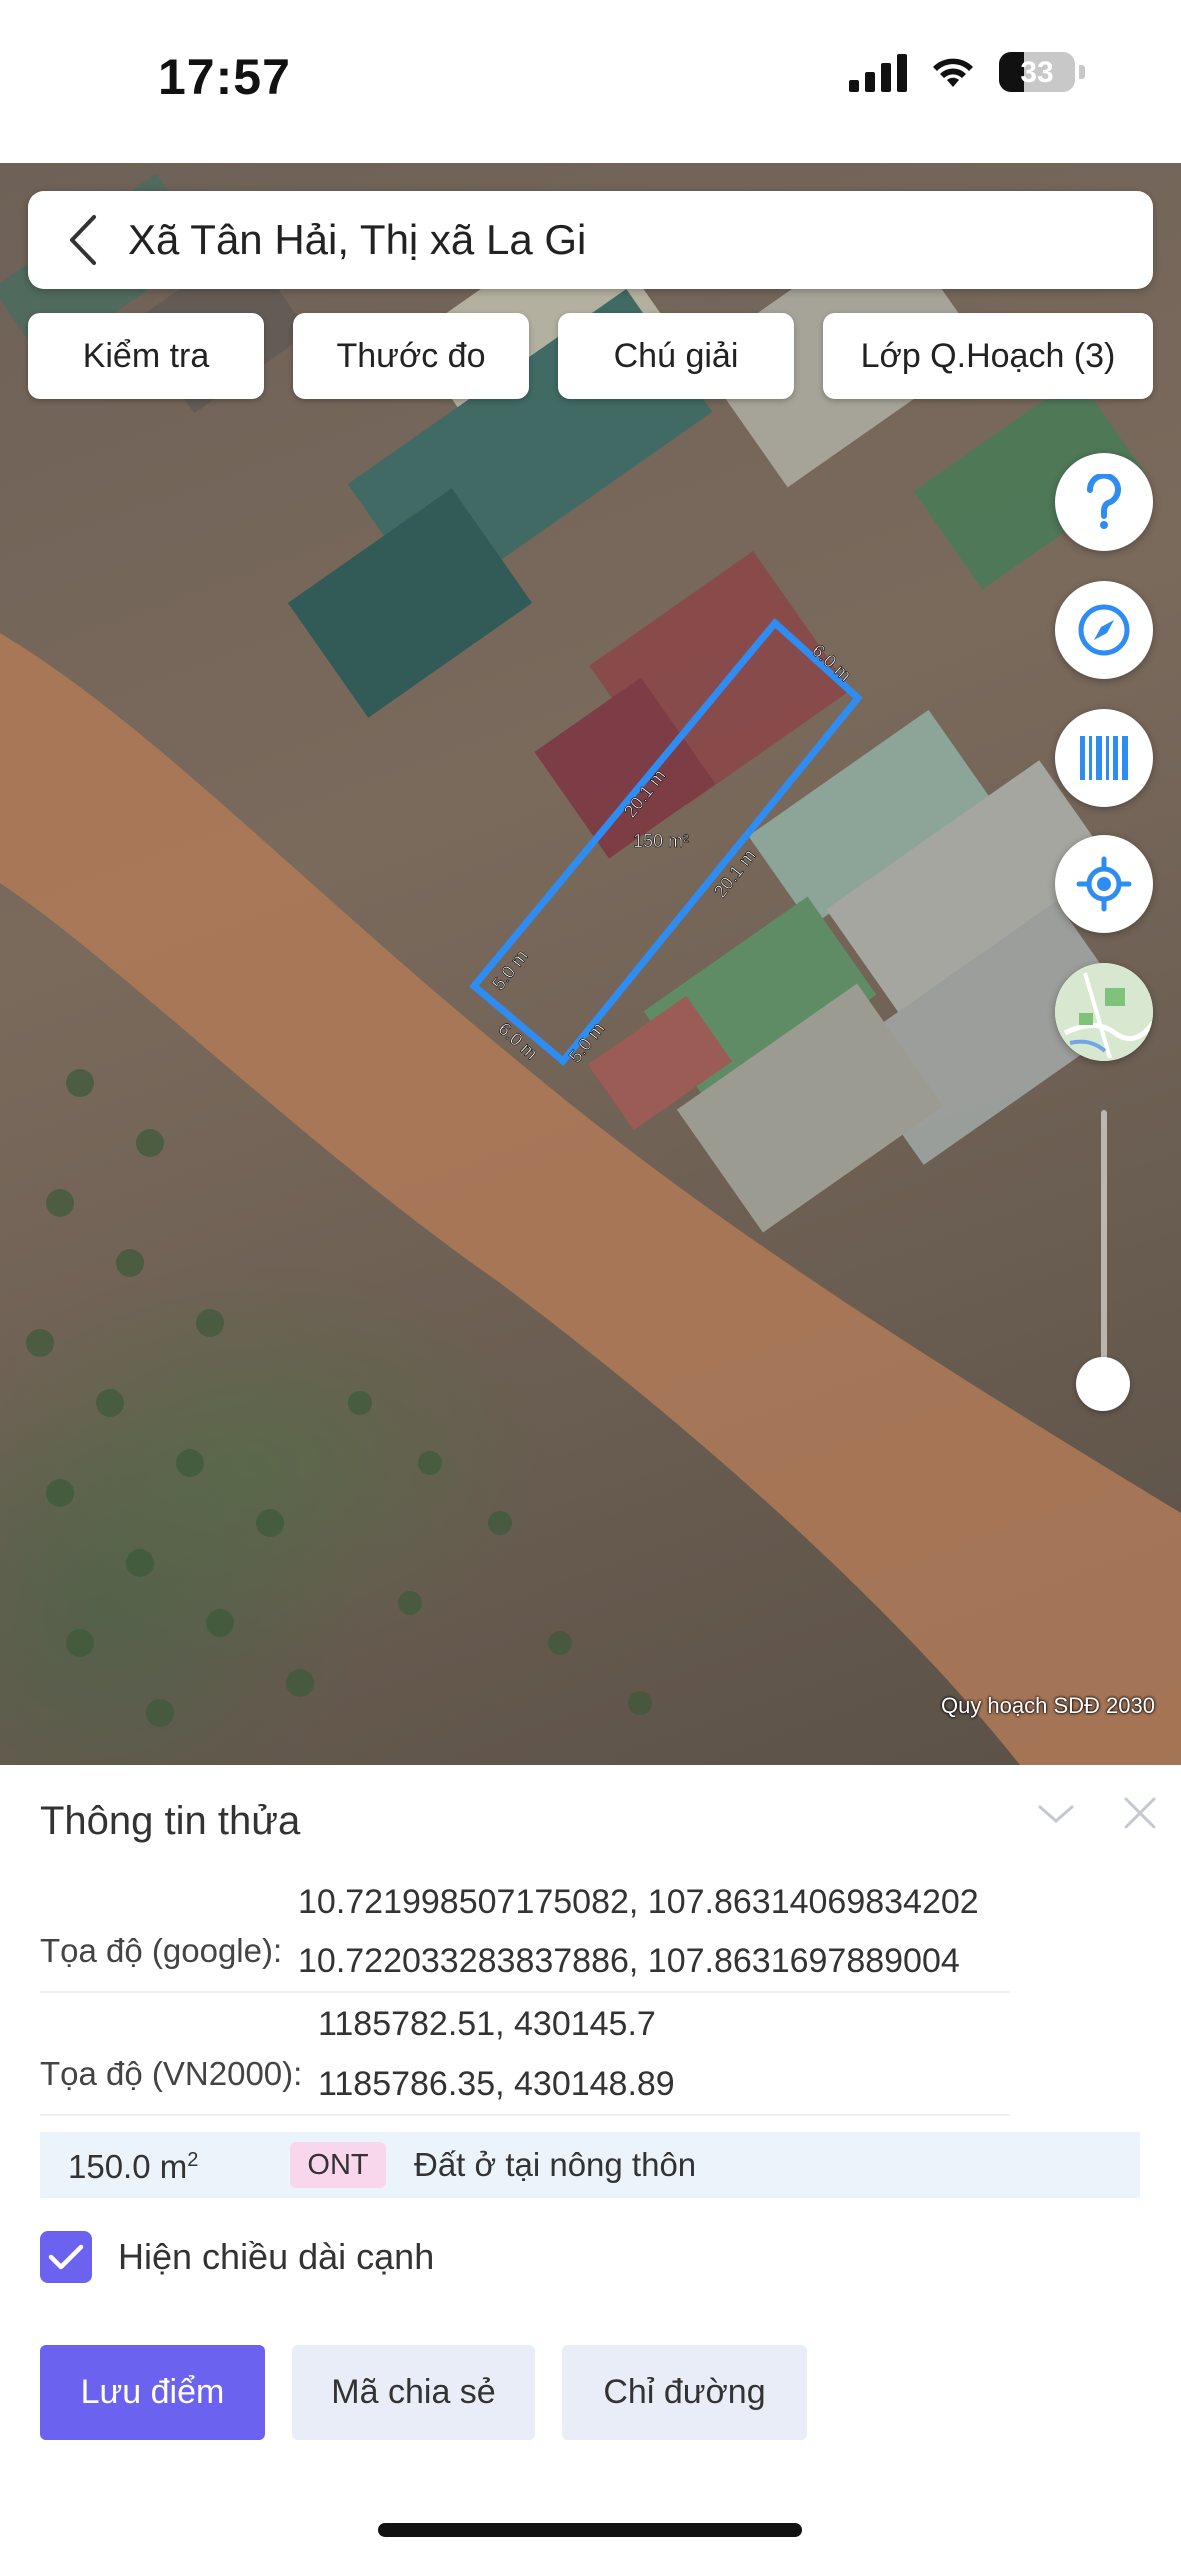 Image resolution: width=1181 pixels, height=2560 pixels. I want to click on check-button: Kiểm tra, so click(146, 356).